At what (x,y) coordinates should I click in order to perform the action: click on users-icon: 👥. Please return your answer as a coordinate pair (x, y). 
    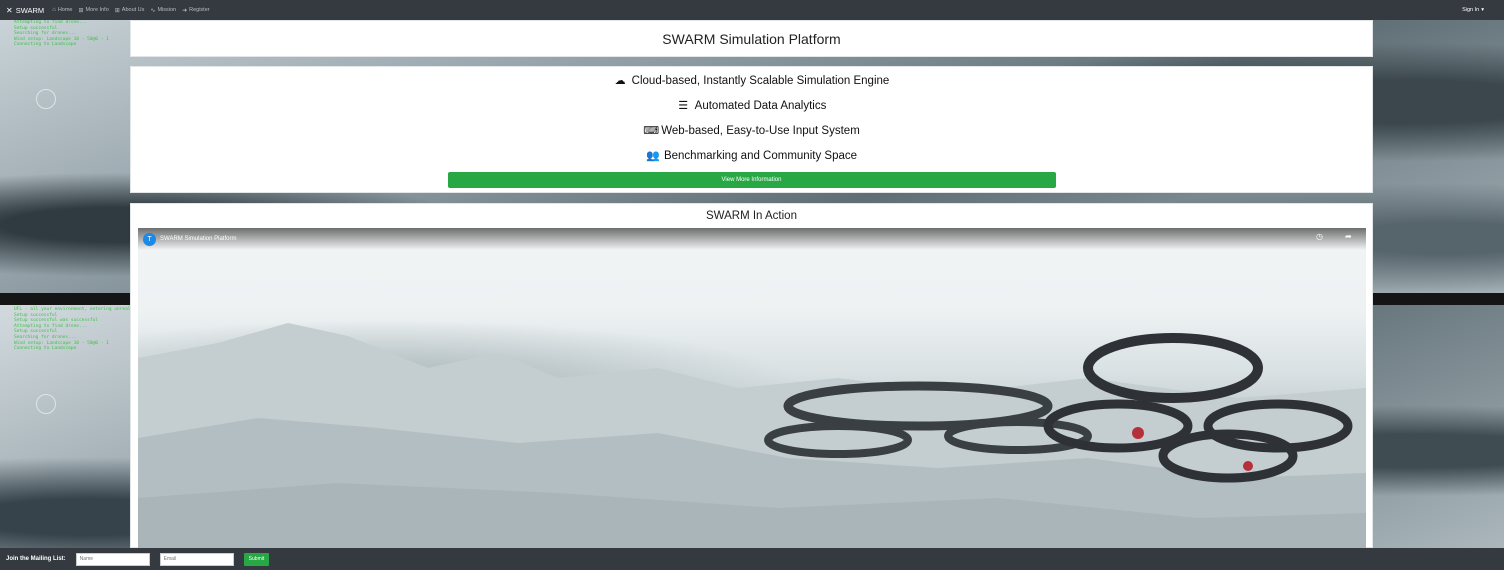
    Looking at the image, I should click on (652, 156).